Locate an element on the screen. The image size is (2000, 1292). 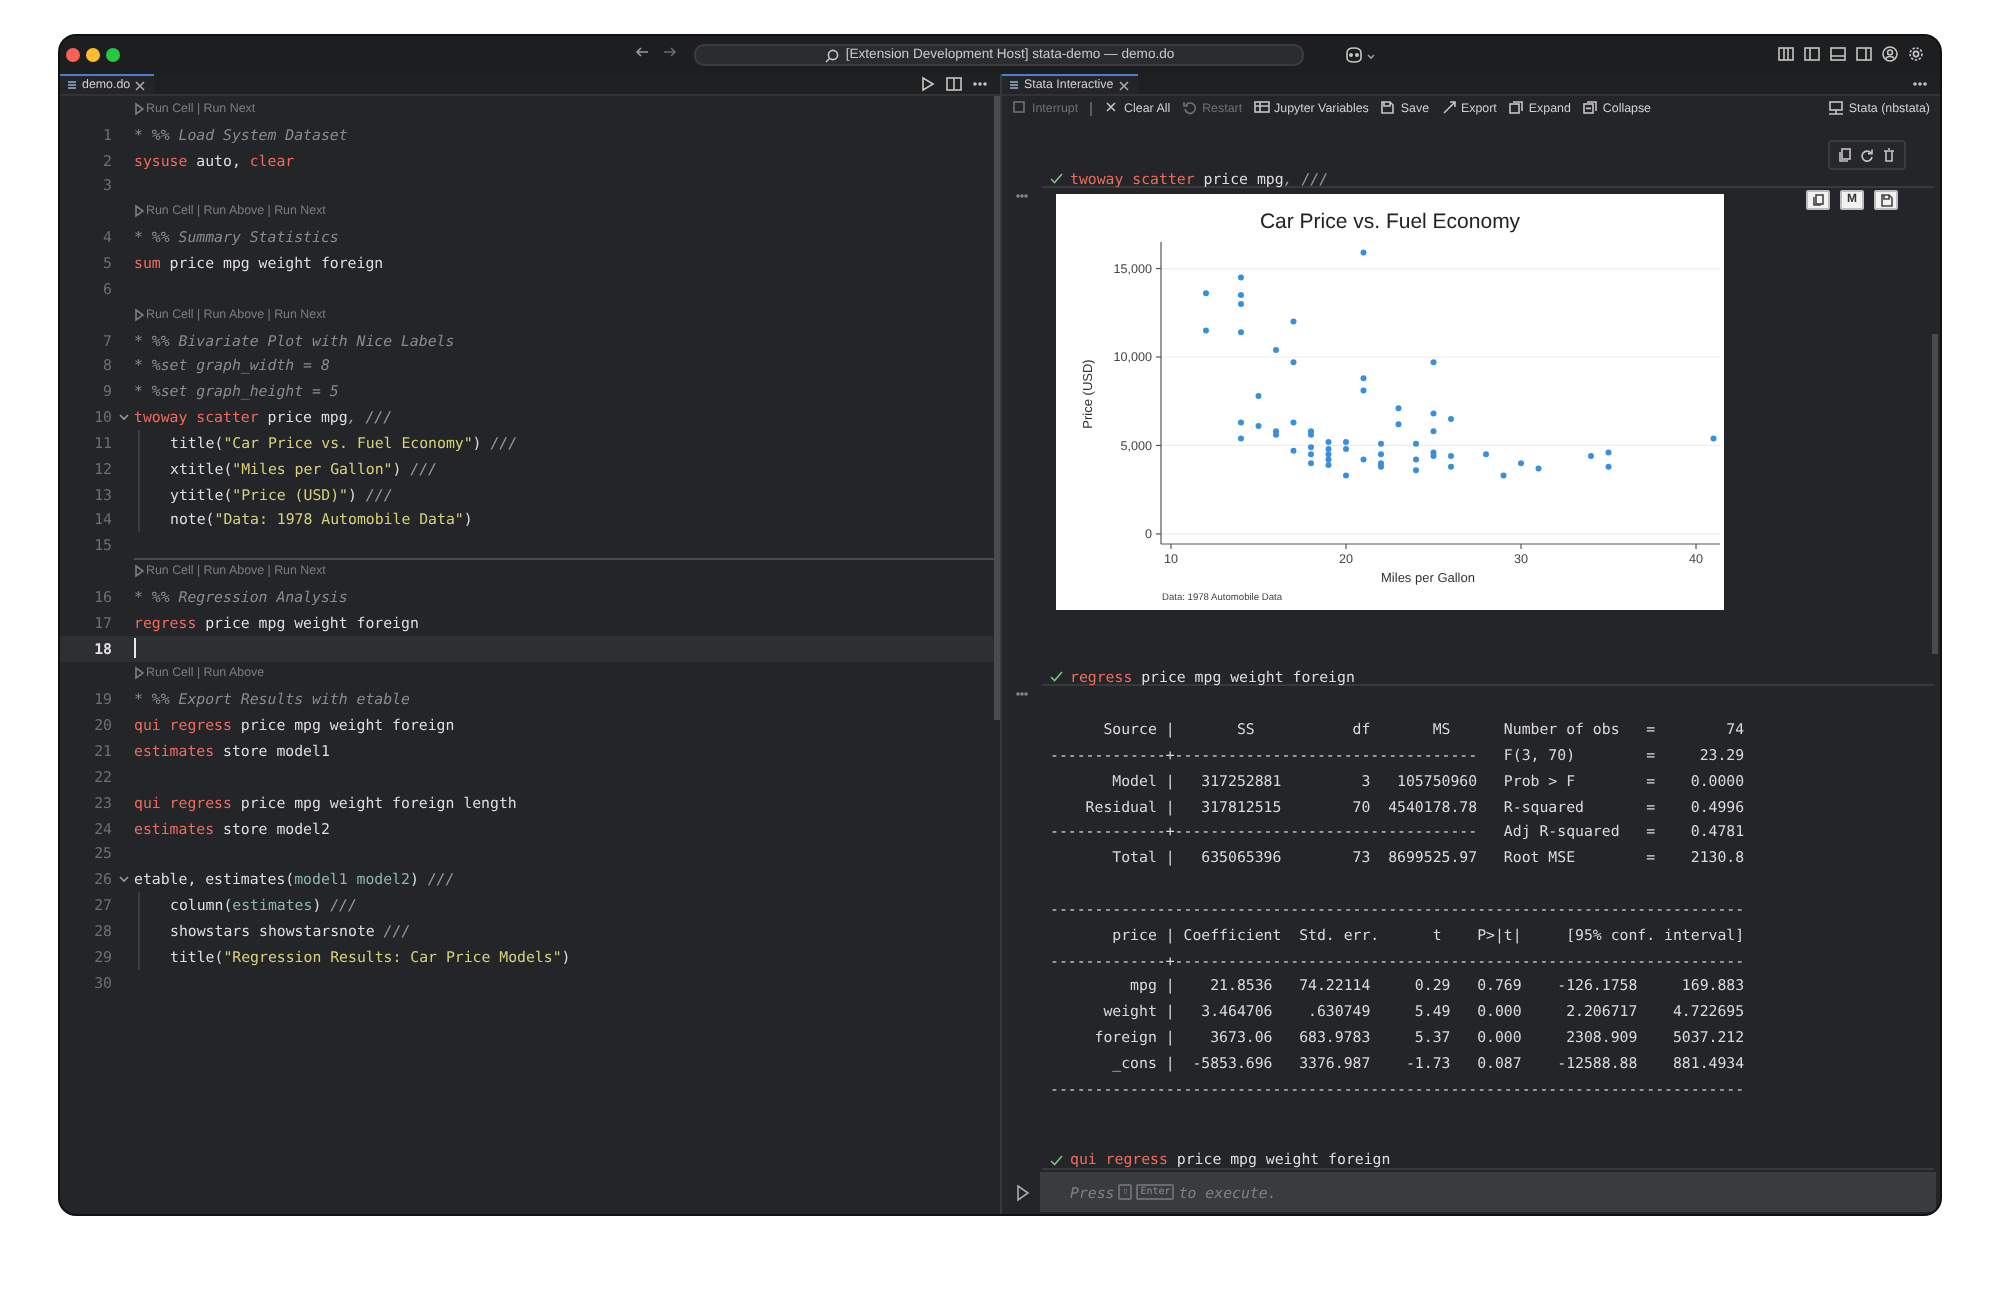
export-icon is located at coordinates (1449, 108).